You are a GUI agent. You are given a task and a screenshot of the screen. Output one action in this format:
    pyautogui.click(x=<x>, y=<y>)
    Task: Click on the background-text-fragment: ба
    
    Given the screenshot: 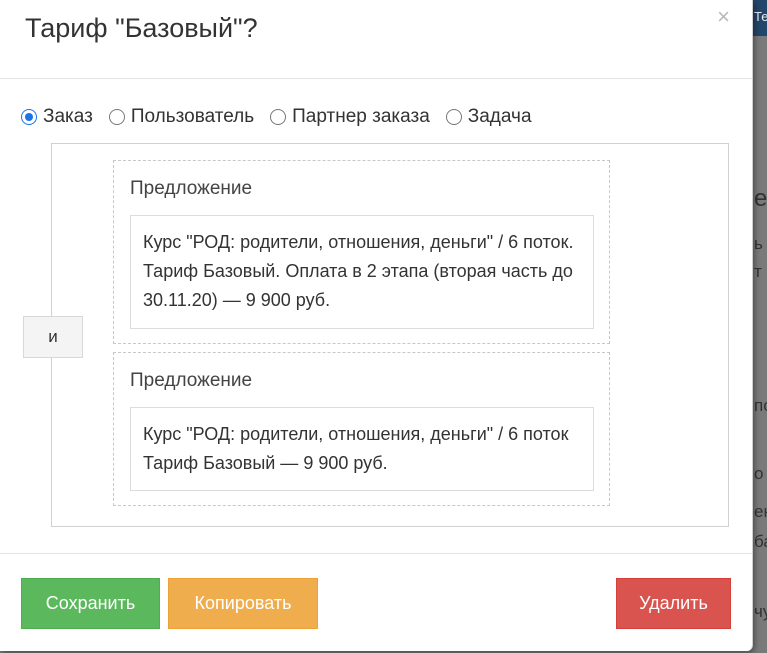 What is the action you would take?
    pyautogui.click(x=760, y=541)
    